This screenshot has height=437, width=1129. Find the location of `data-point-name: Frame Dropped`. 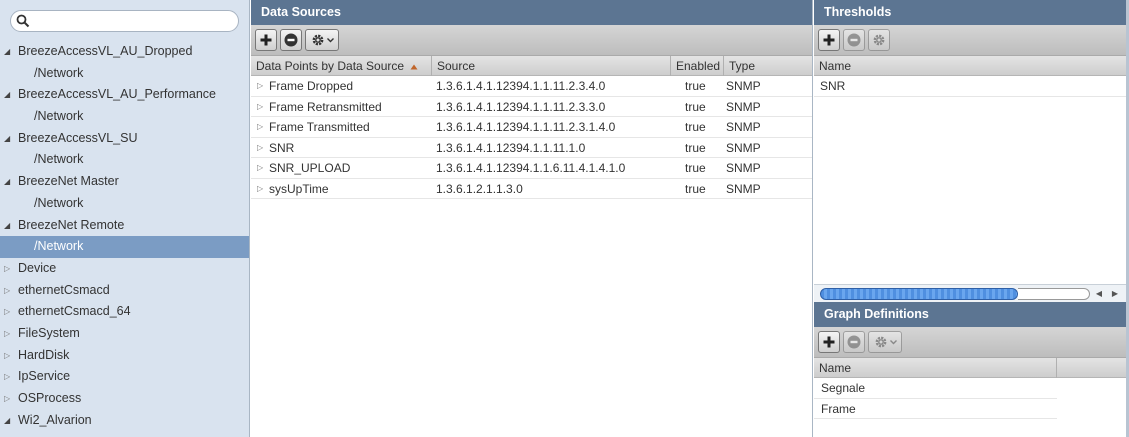

data-point-name: Frame Dropped is located at coordinates (311, 86).